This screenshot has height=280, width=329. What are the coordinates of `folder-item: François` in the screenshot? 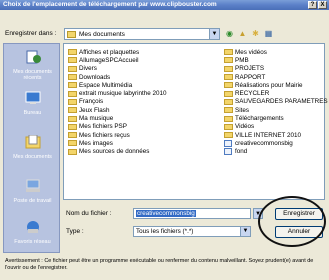 It's located at (117, 102).